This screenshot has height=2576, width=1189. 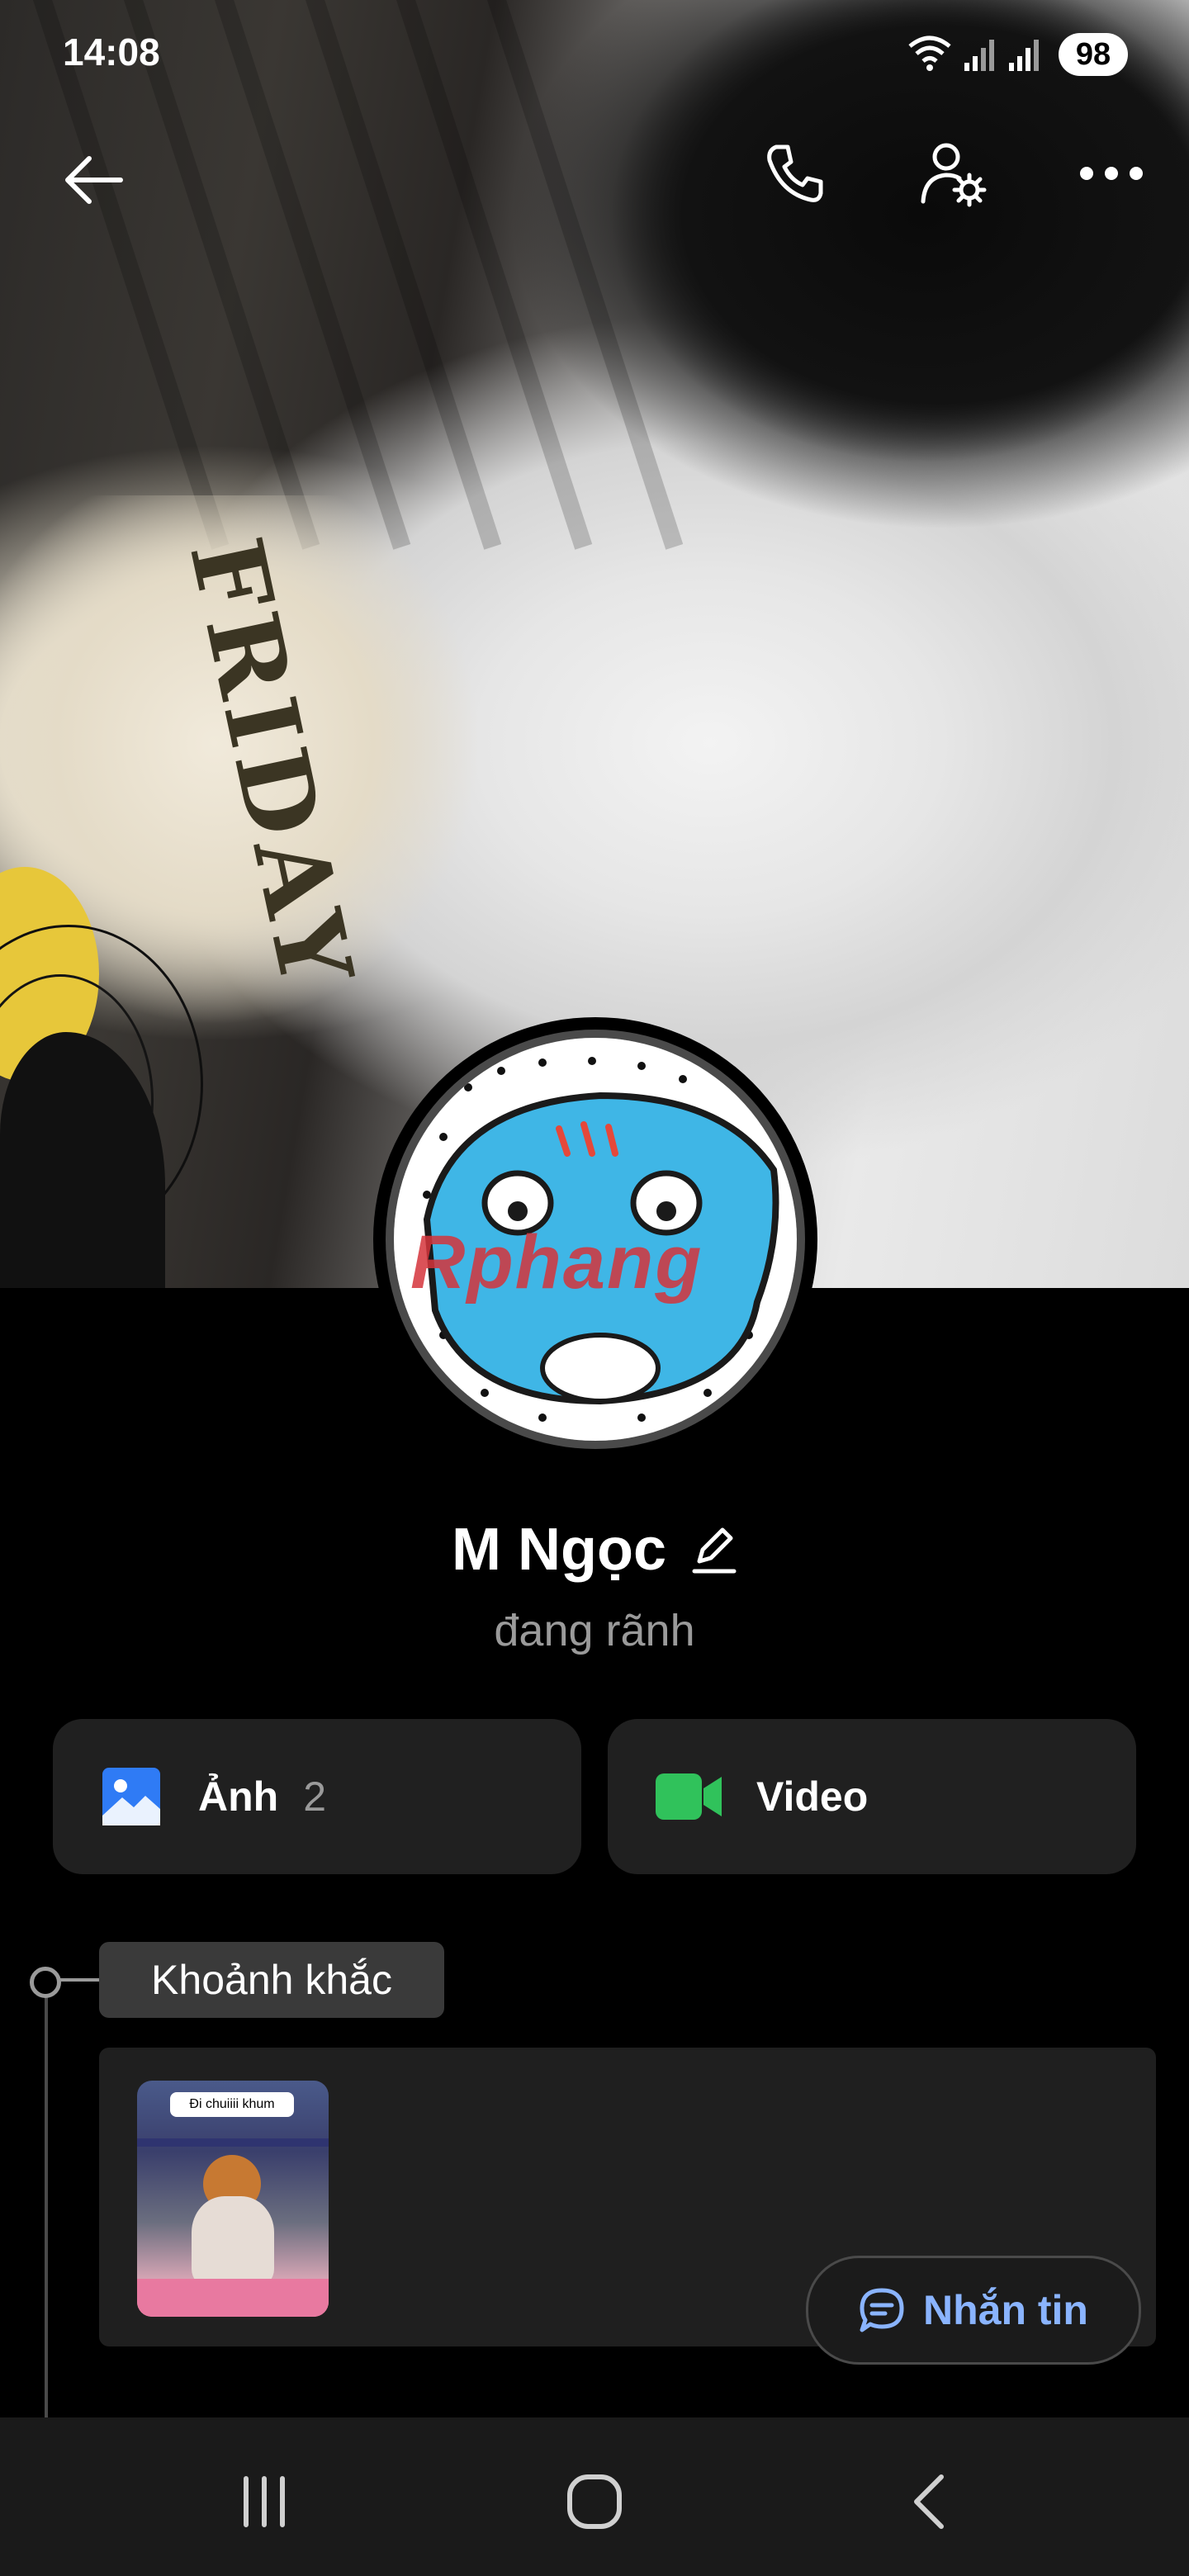 I want to click on moments-title: Khoảnh khắc, so click(x=271, y=1980).